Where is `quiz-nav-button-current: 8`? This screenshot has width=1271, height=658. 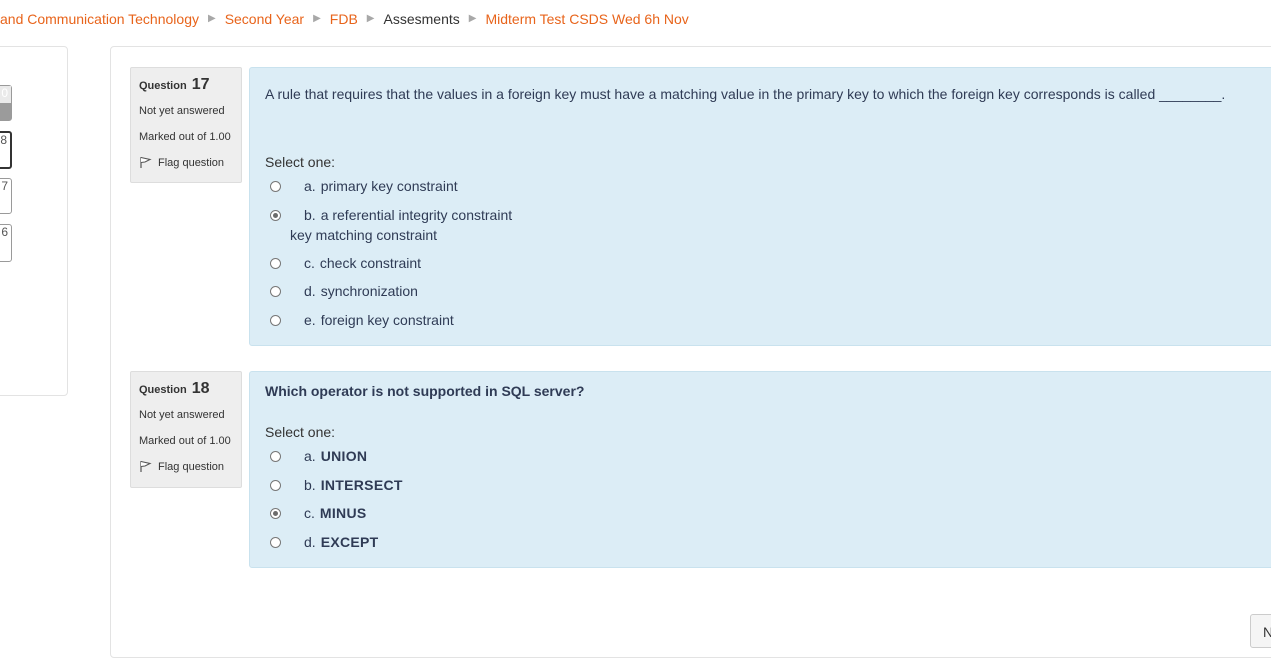
quiz-nav-button-current: 8 is located at coordinates (6, 150).